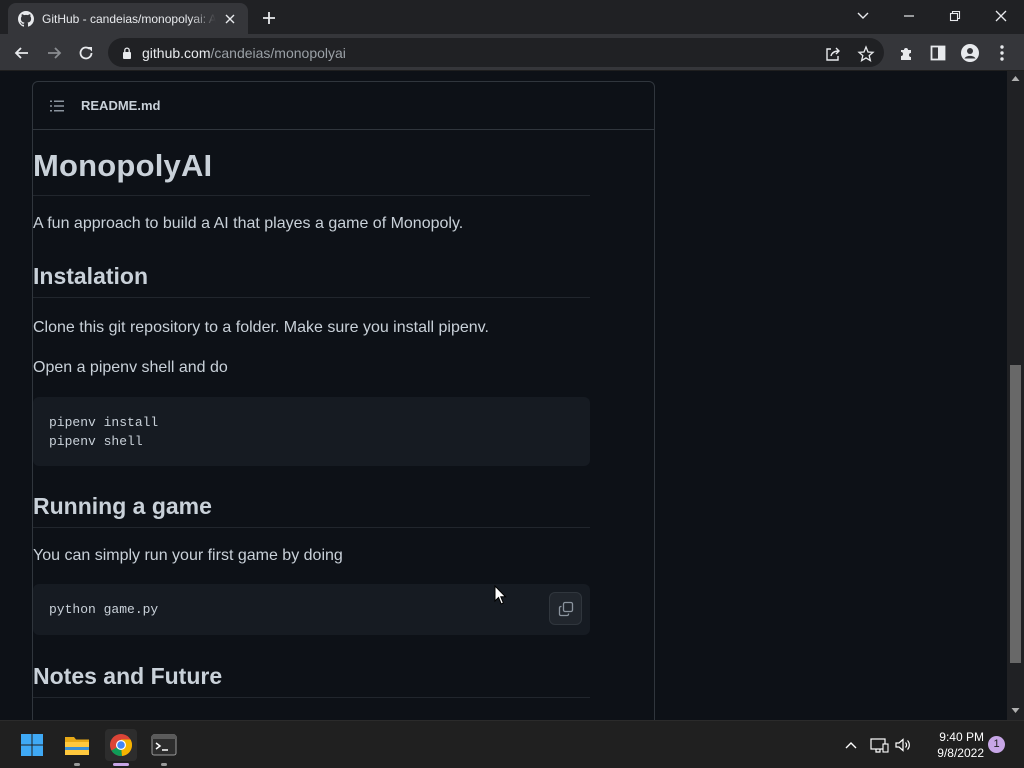 This screenshot has height=768, width=1024. Describe the element at coordinates (1001, 16) in the screenshot. I see `close-window-icon` at that location.